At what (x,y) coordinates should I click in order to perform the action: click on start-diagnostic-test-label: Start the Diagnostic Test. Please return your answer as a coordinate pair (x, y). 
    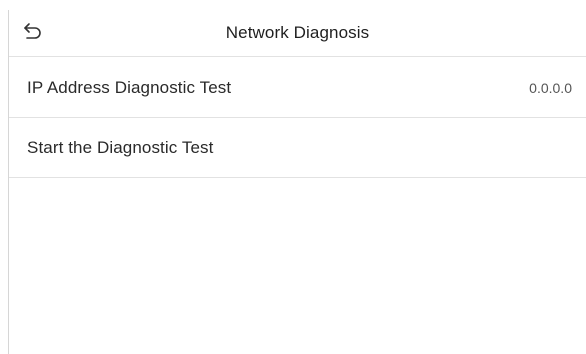
    Looking at the image, I should click on (120, 147).